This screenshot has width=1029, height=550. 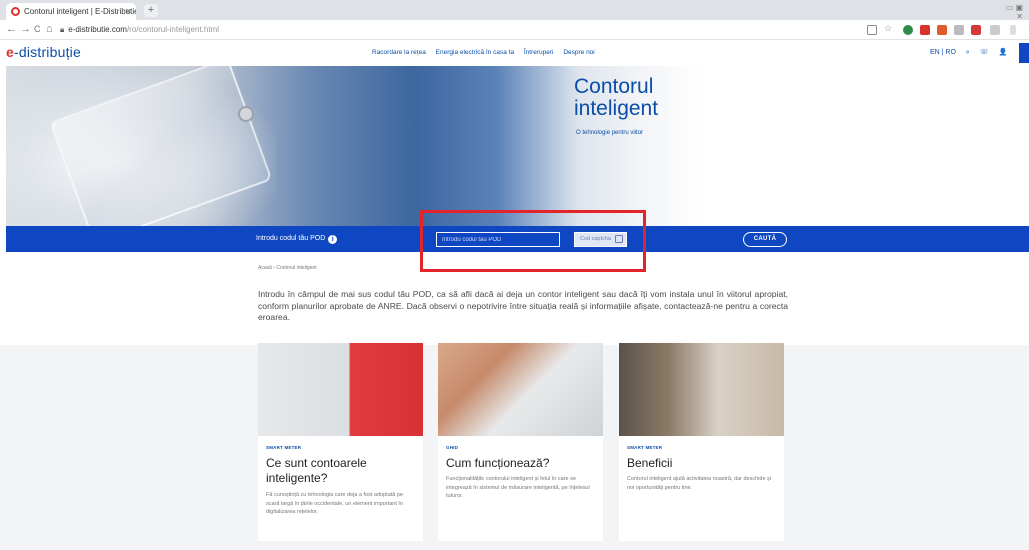 What do you see at coordinates (1002, 52) in the screenshot?
I see `user-icon: 👤` at bounding box center [1002, 52].